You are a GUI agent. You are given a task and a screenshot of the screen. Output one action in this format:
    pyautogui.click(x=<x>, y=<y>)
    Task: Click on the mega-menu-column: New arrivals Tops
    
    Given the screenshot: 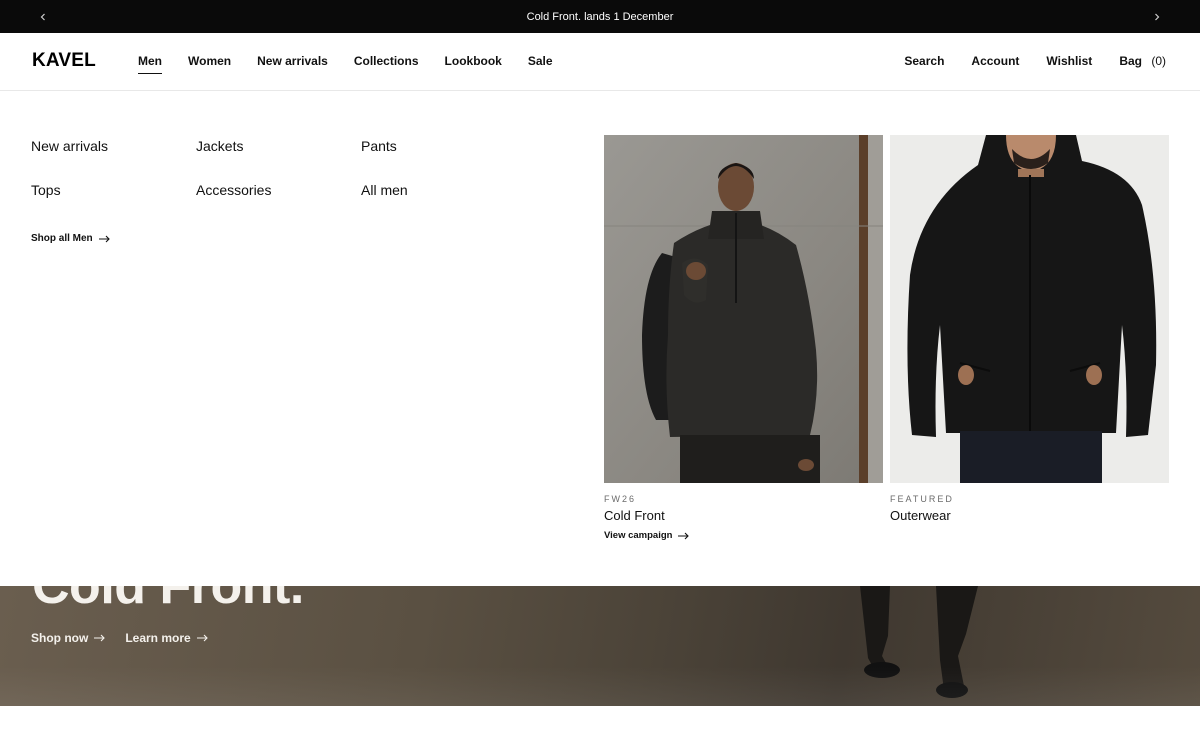 What is the action you would take?
    pyautogui.click(x=69, y=182)
    